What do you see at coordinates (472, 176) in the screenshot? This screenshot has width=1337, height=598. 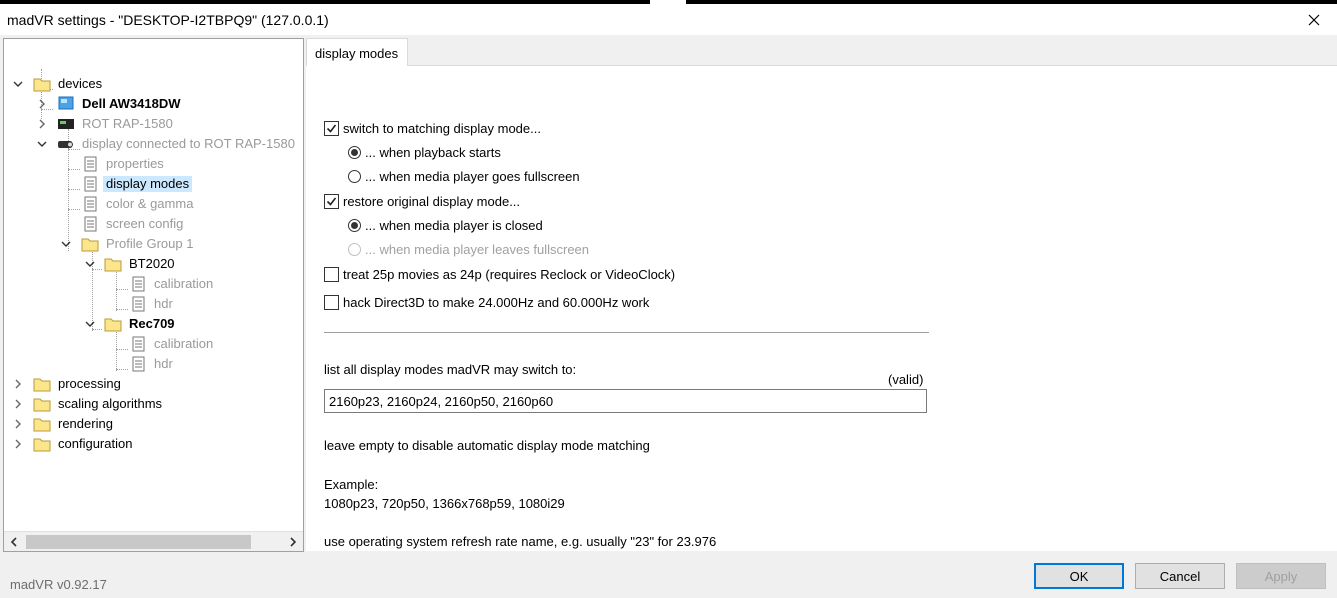 I see `when-fullscreen-label: ... when media player goes fullscreen` at bounding box center [472, 176].